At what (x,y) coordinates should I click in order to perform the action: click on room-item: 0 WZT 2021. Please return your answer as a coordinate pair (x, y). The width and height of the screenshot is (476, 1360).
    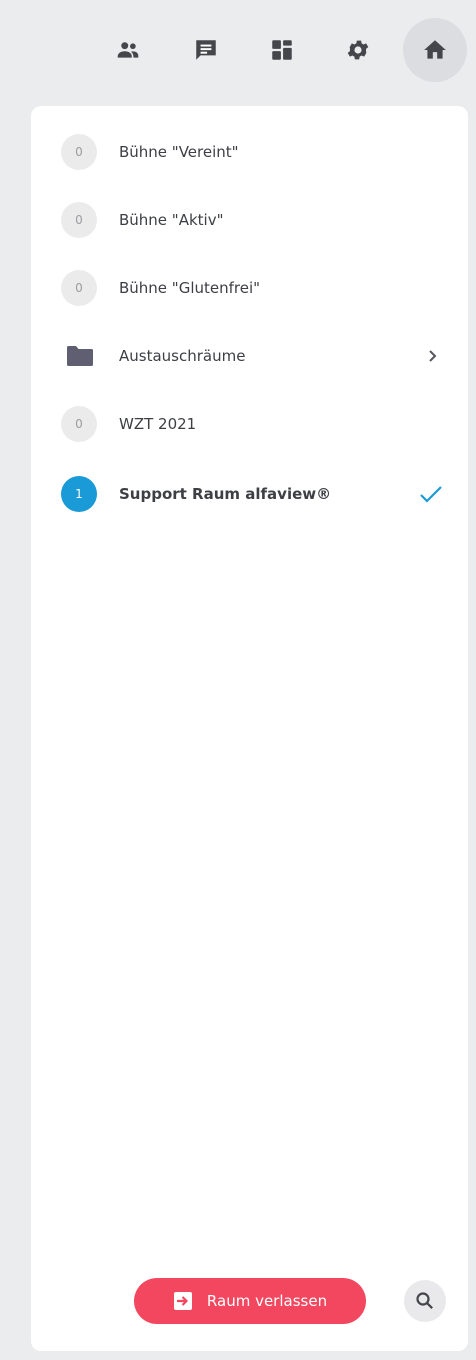
    Looking at the image, I should click on (249, 424).